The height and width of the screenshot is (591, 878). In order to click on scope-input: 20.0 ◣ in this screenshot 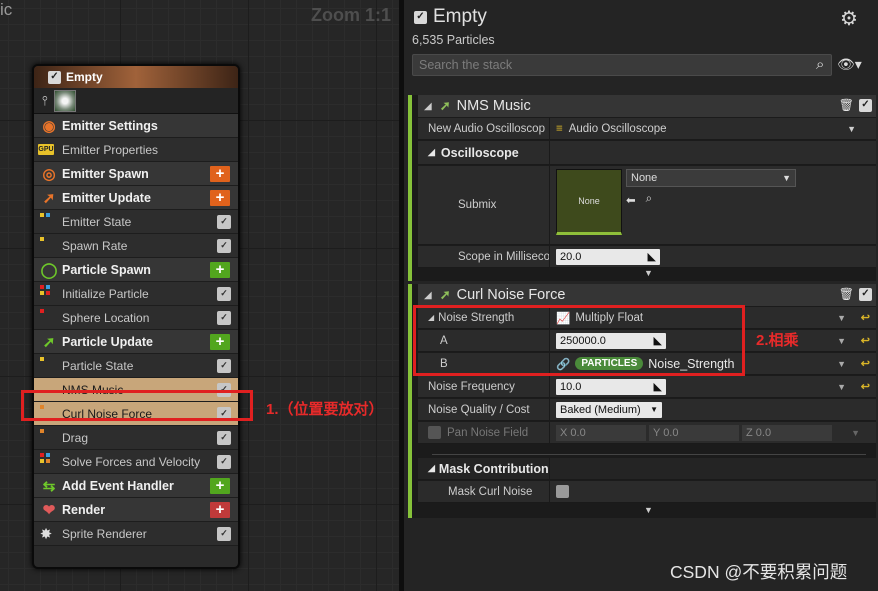, I will do `click(608, 256)`.